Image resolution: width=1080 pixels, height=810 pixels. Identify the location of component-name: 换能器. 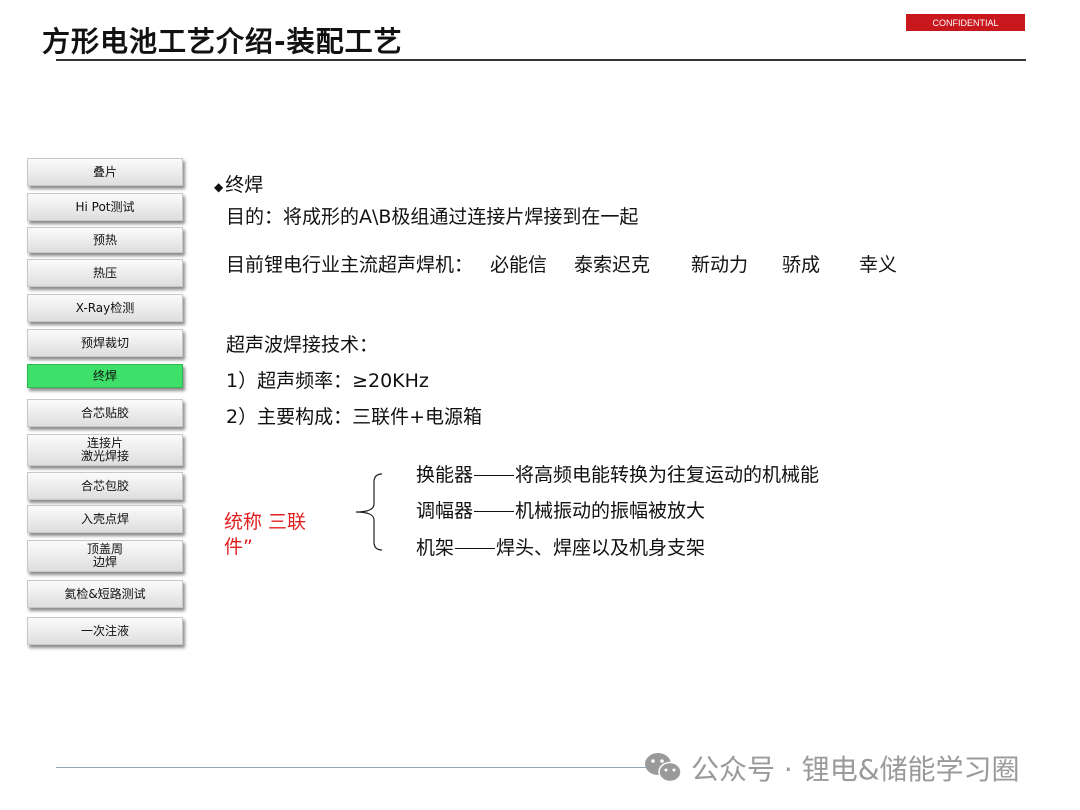
(445, 475).